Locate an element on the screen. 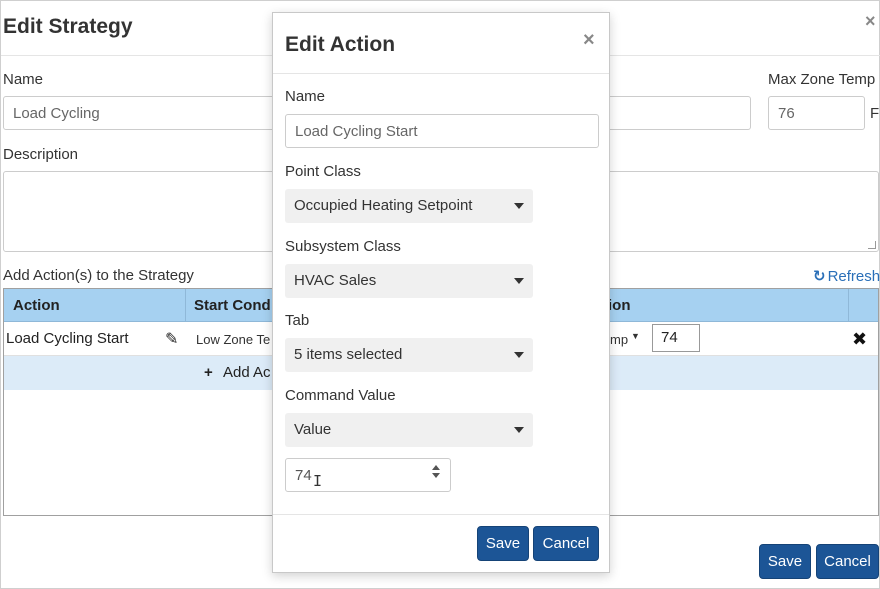  chevron-down-icon: ▼ is located at coordinates (635, 336).